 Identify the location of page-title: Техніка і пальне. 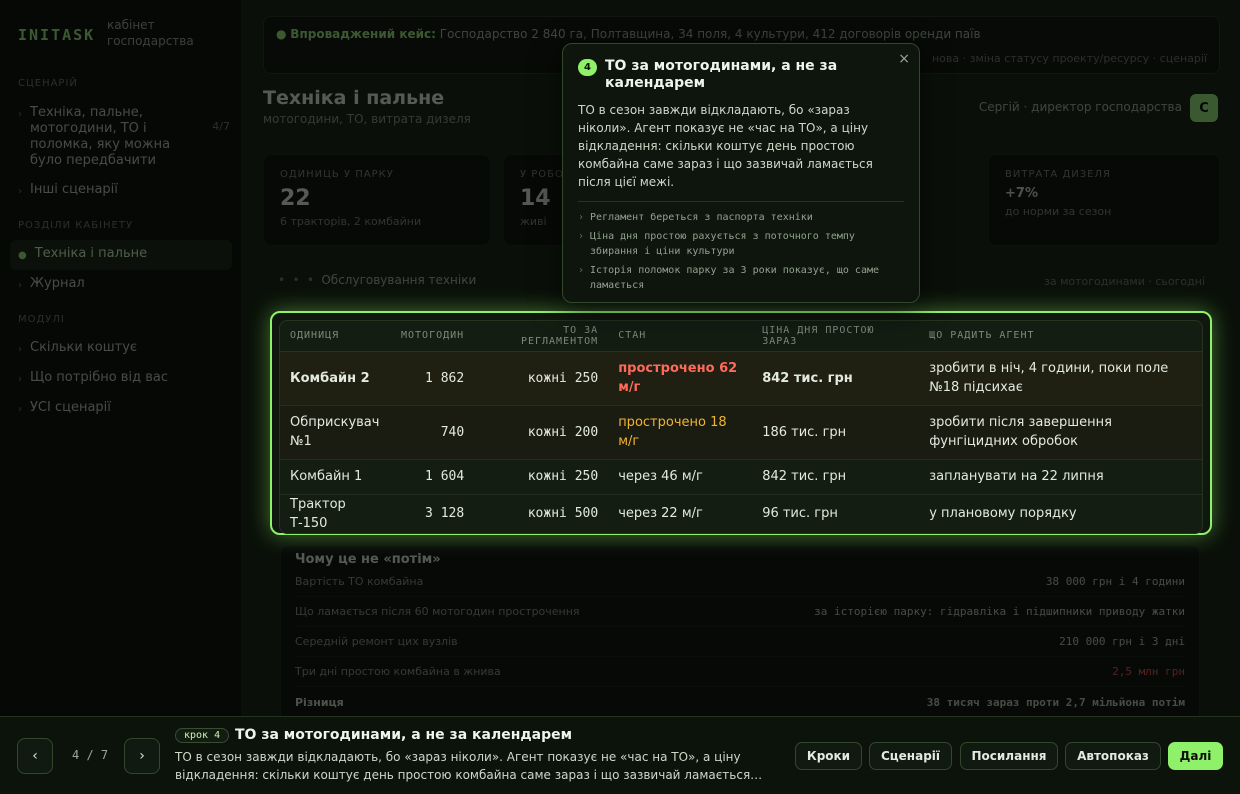
(354, 98).